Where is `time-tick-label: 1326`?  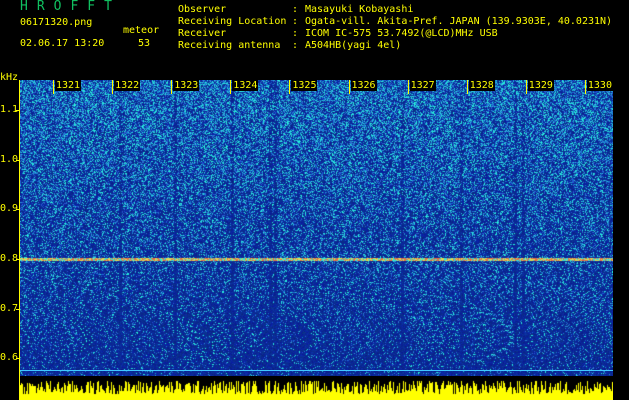 time-tick-label: 1326 is located at coordinates (363, 85).